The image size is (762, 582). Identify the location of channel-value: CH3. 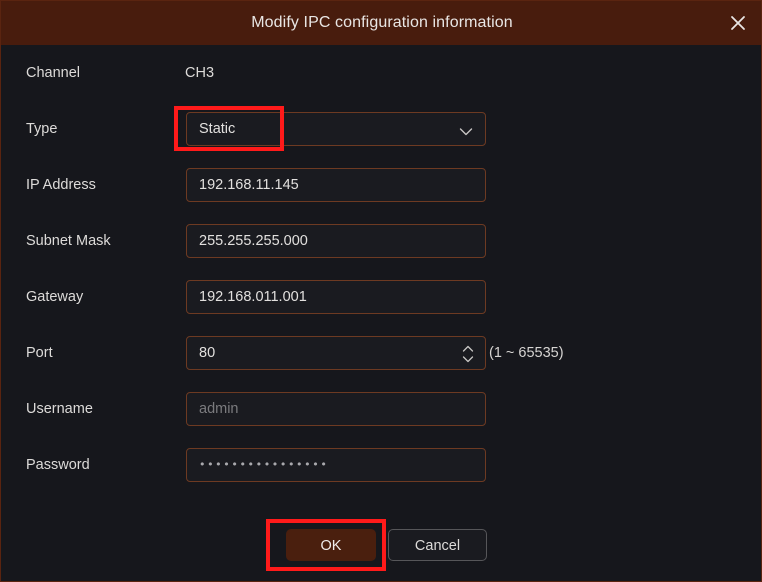
(200, 73).